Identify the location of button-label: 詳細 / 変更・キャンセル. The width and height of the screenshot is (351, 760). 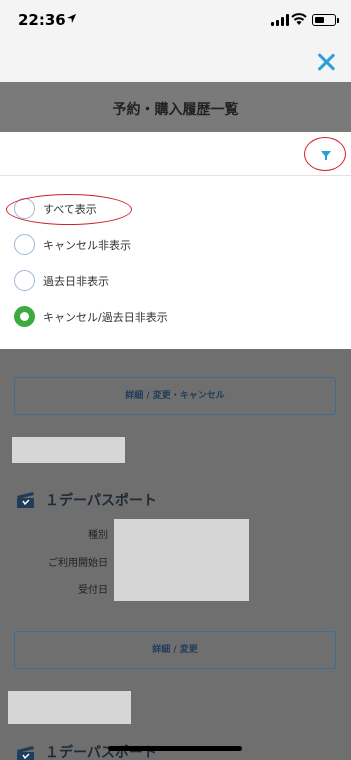
(175, 396).